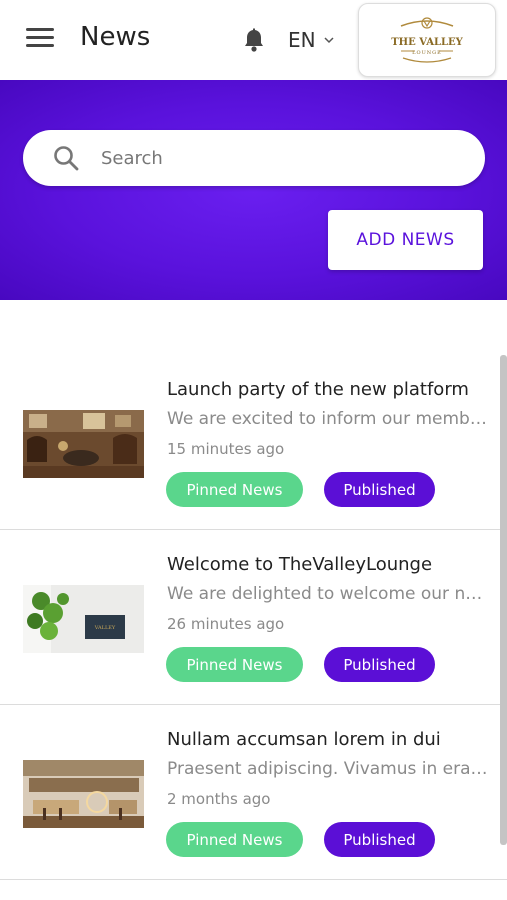  What do you see at coordinates (83, 794) in the screenshot?
I see `news-thumbnail-bar` at bounding box center [83, 794].